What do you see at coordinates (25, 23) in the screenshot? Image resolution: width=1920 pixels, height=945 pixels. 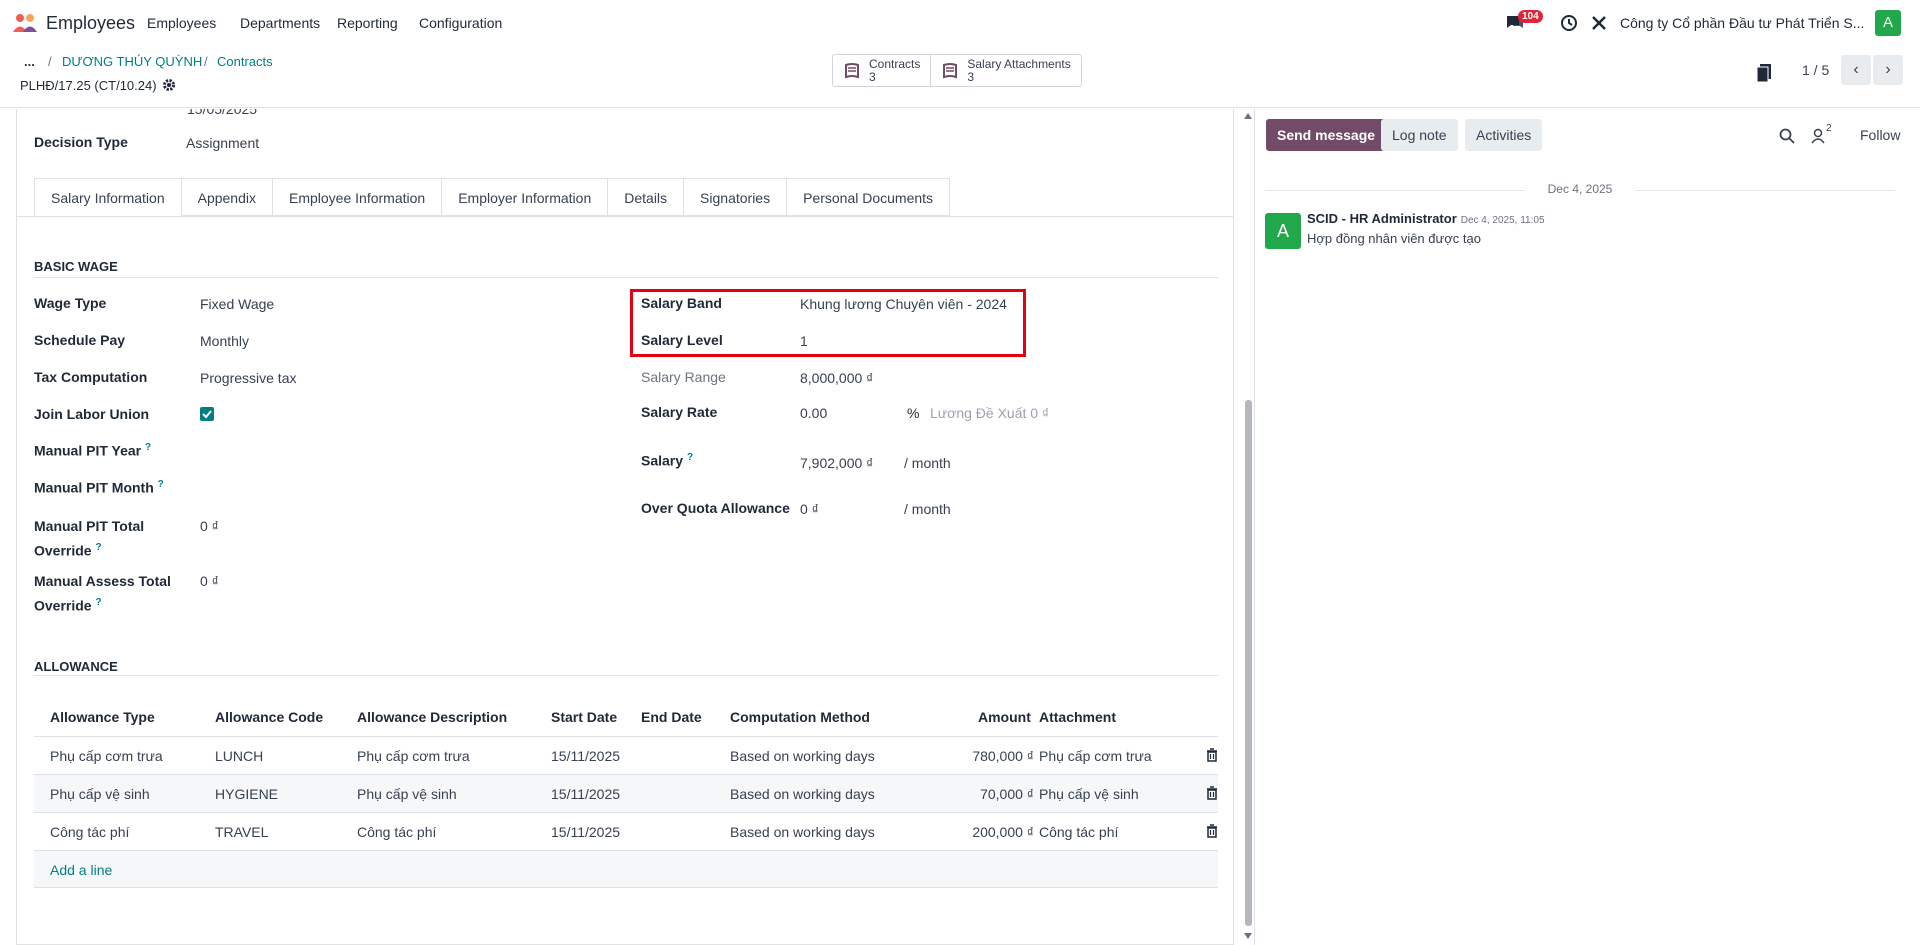 I see `employees-app-icon` at bounding box center [25, 23].